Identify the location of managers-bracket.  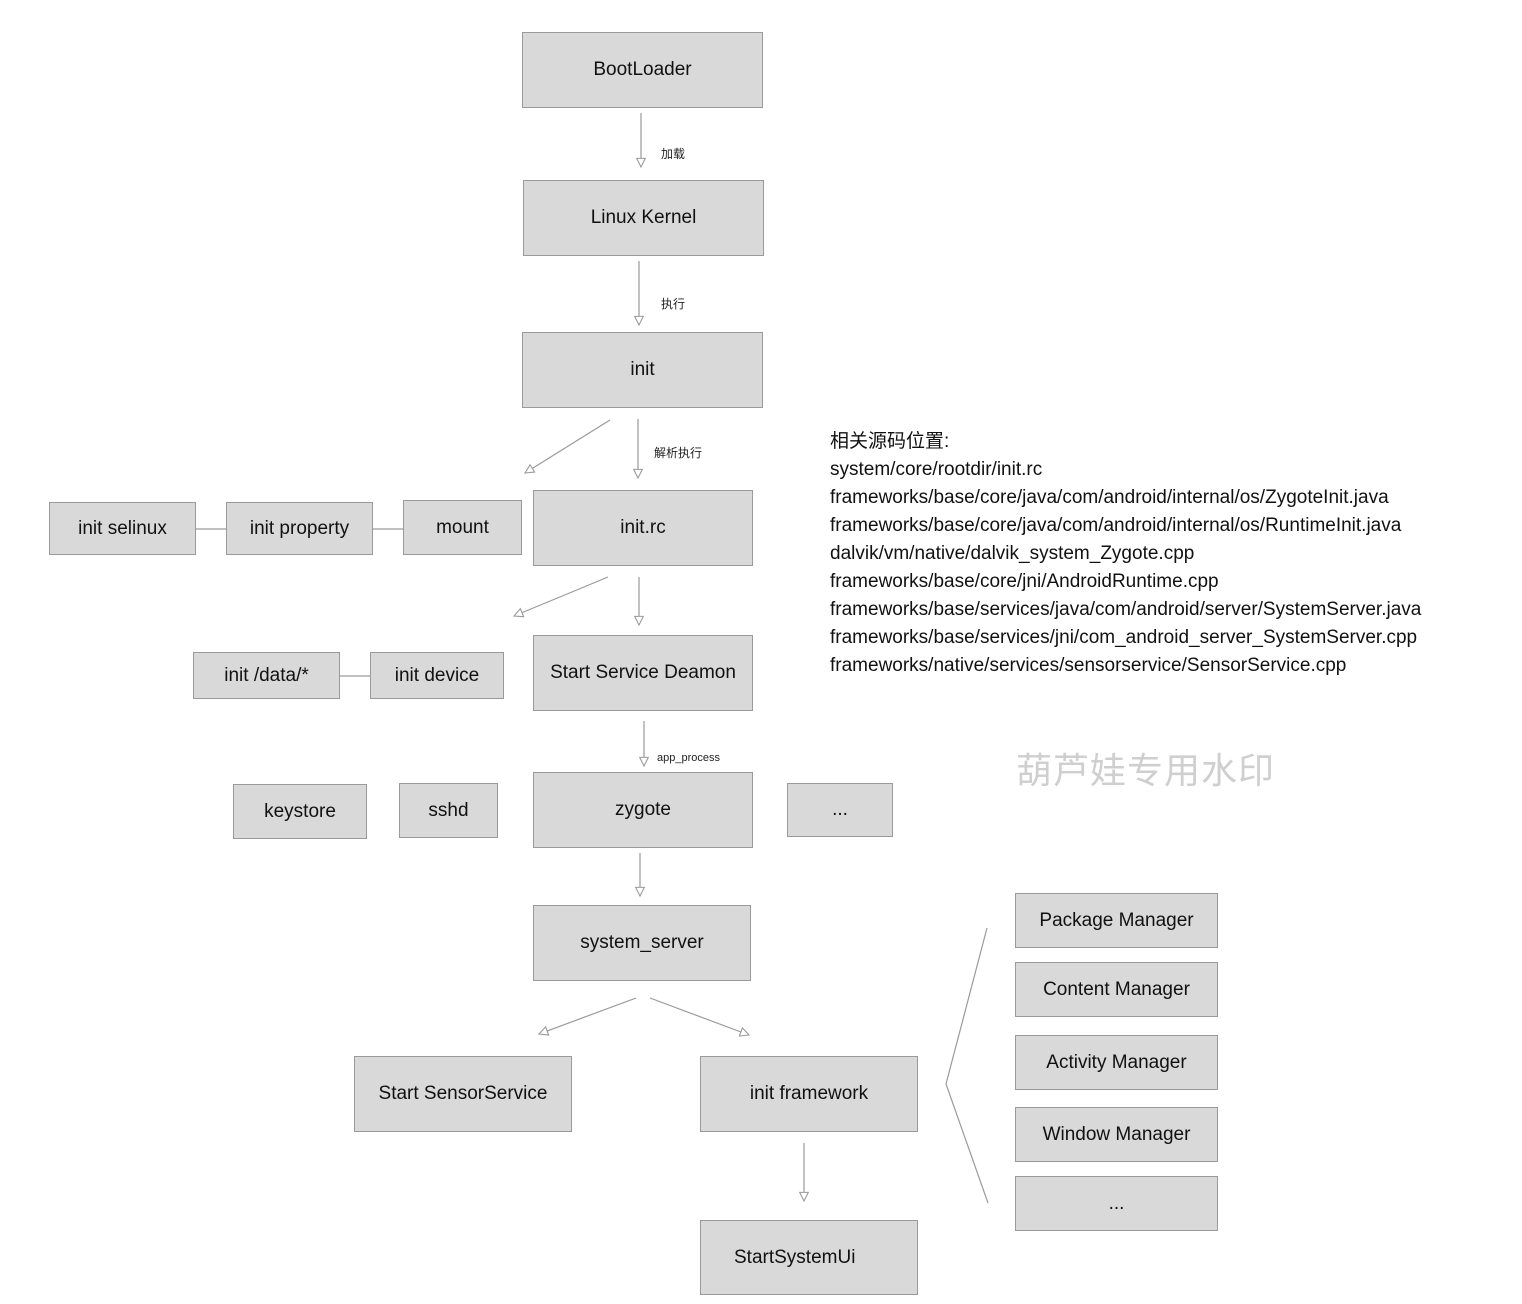
(967, 1065).